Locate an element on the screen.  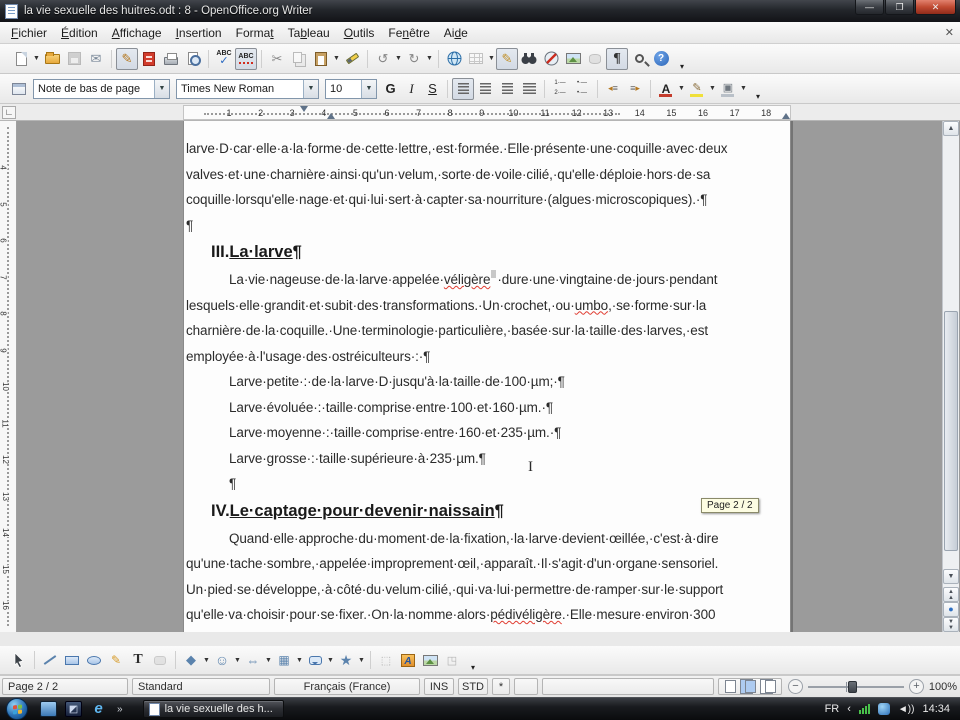
network-status-icon is located at coordinates (883, 709).